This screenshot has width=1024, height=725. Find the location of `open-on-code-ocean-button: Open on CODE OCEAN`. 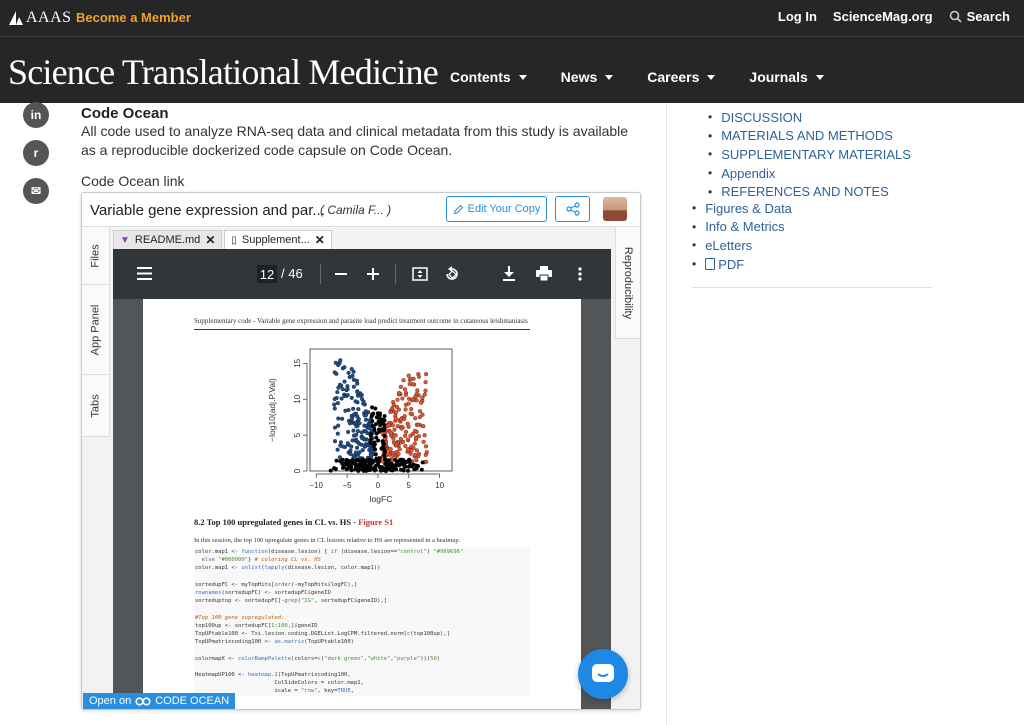

open-on-code-ocean-button: Open on CODE OCEAN is located at coordinates (159, 701).